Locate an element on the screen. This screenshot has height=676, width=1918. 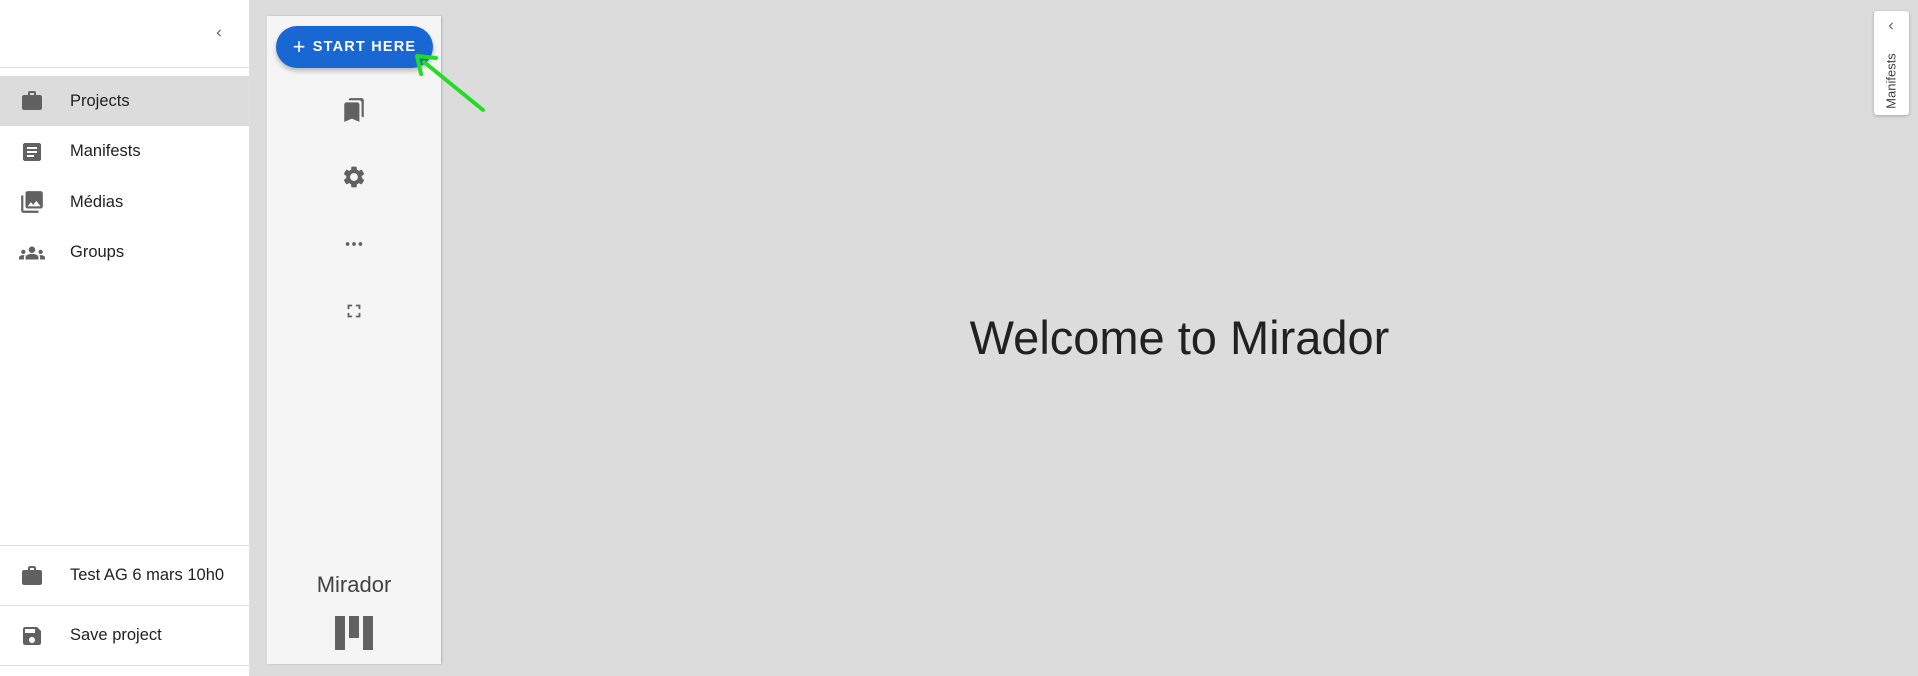
sidebar-item-projects: Projects is located at coordinates (124, 101).